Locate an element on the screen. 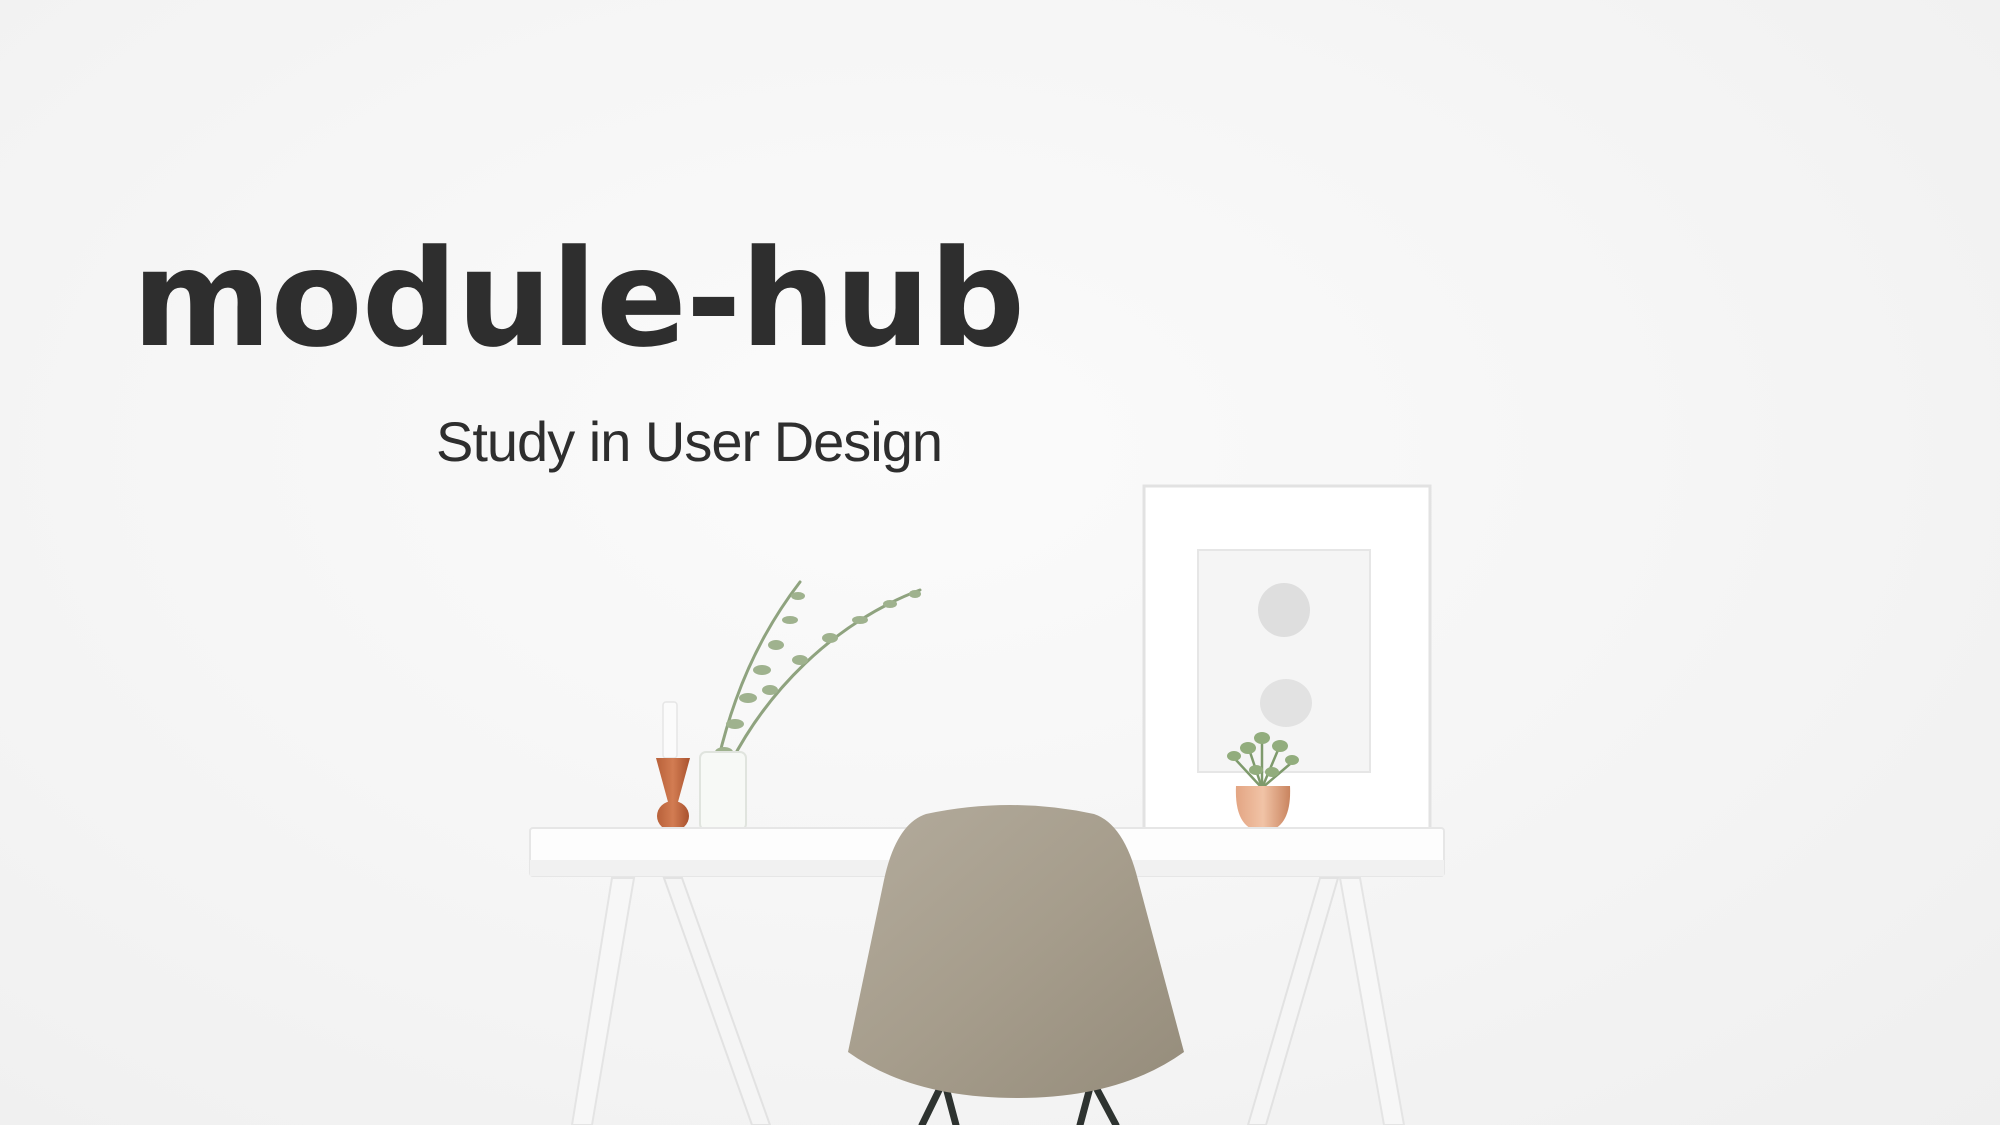 The image size is (2000, 1125). hero-subtitle: Study in User Design is located at coordinates (689, 441).